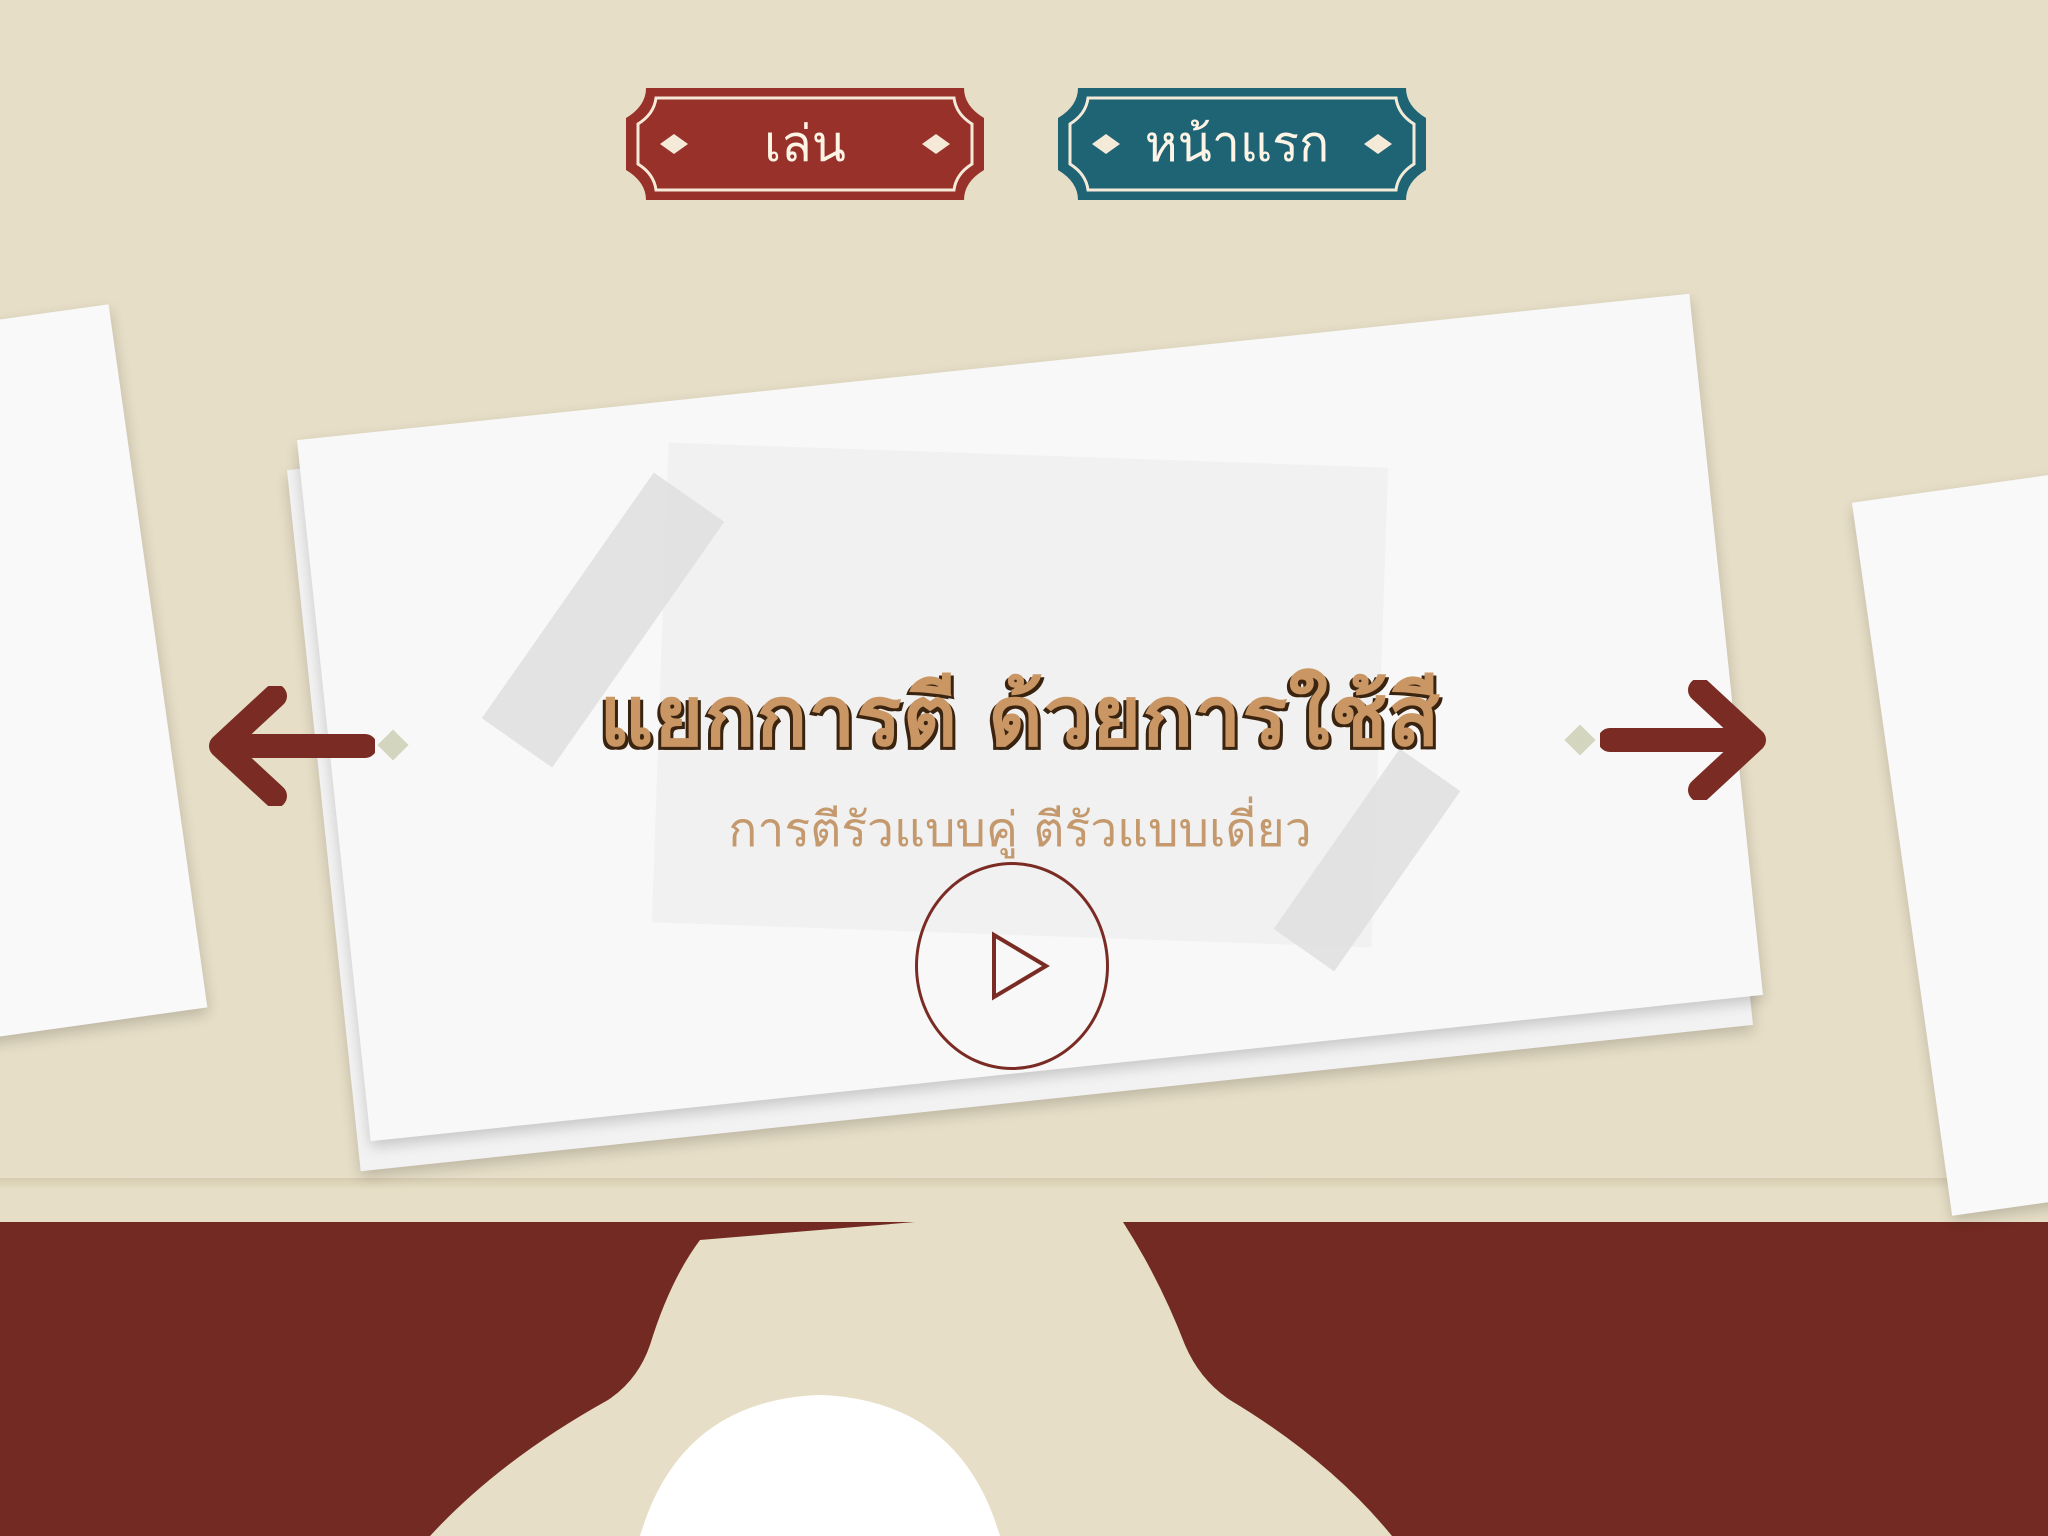 The height and width of the screenshot is (1536, 2048). Describe the element at coordinates (1020, 716) in the screenshot. I see `lesson-title: แยกการตี ด้วยการใช้สี` at that location.